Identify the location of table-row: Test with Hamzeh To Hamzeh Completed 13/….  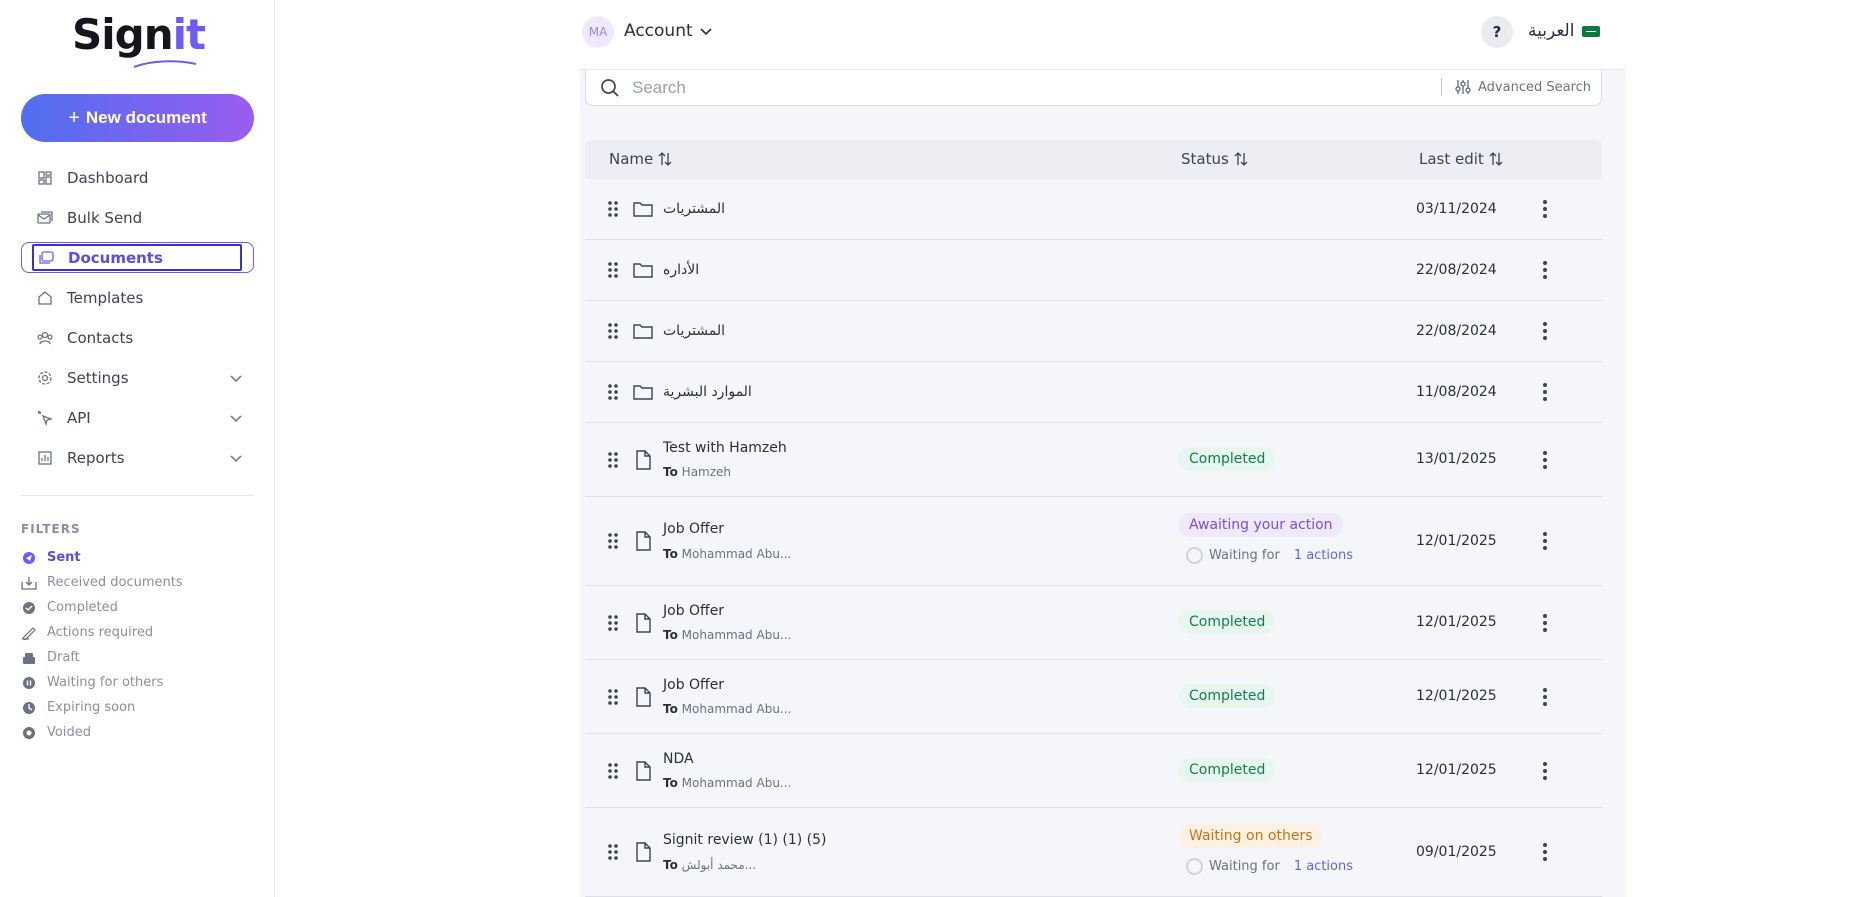
(1093, 460).